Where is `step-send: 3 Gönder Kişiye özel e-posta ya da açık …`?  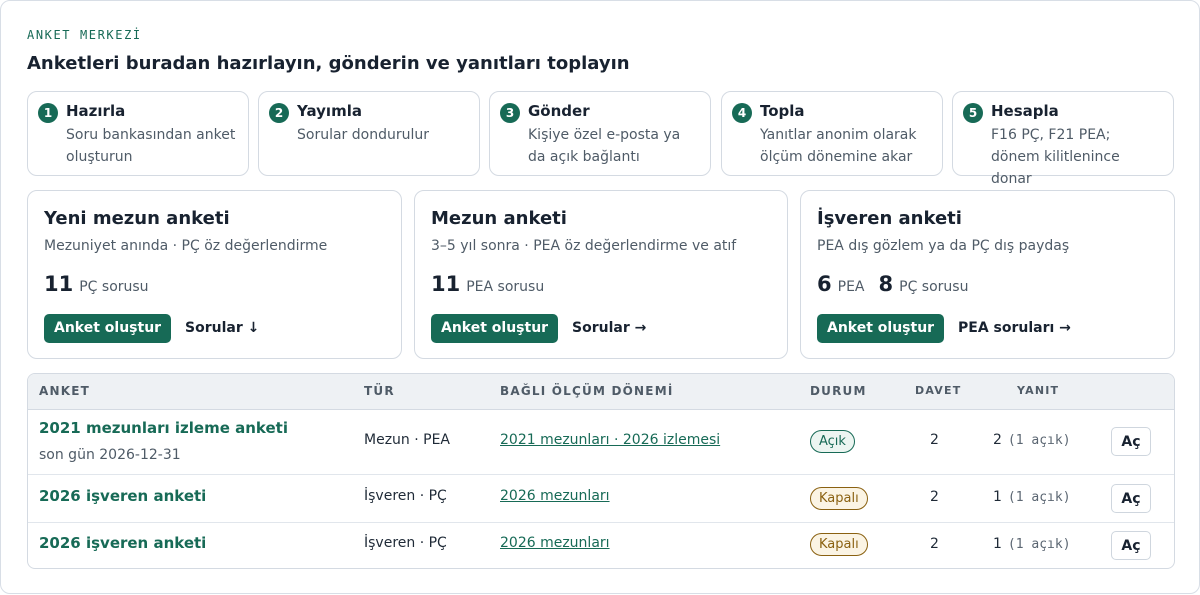 step-send: 3 Gönder Kişiye özel e-posta ya da açık … is located at coordinates (600, 133).